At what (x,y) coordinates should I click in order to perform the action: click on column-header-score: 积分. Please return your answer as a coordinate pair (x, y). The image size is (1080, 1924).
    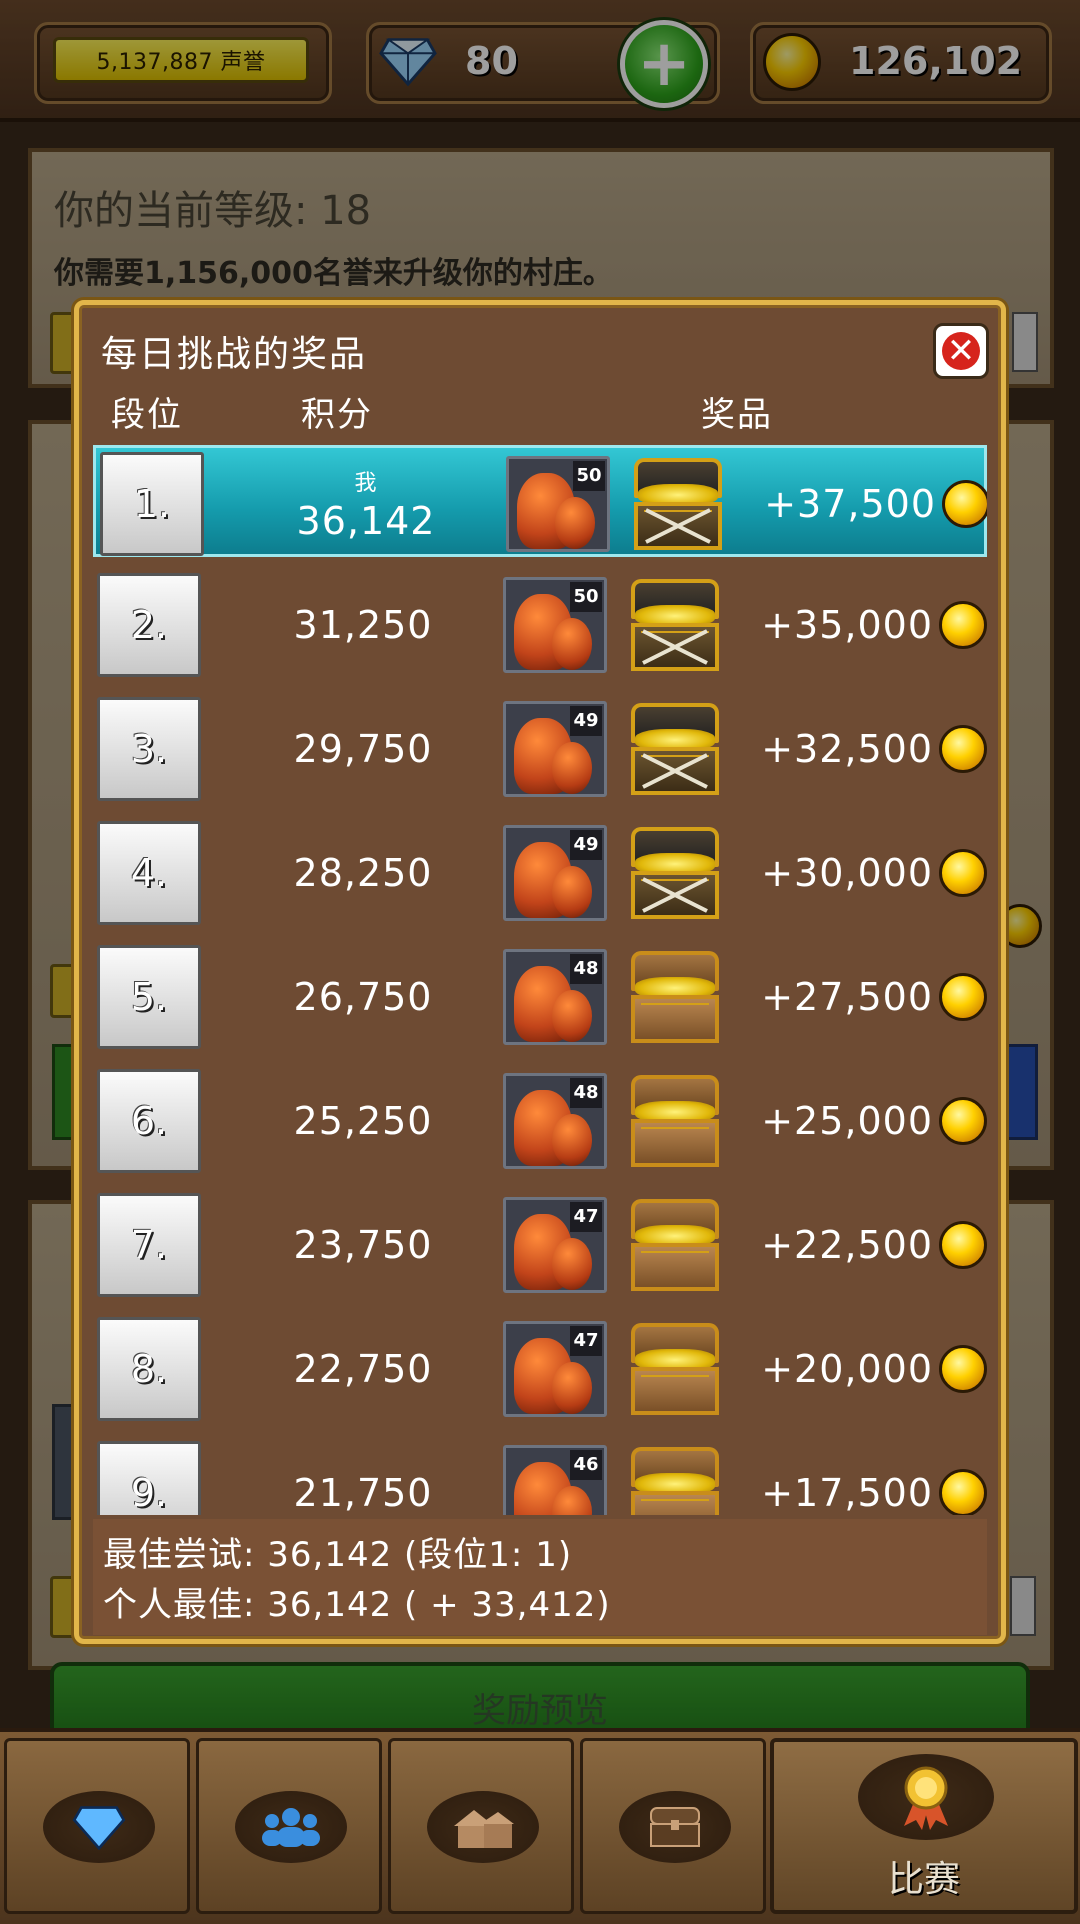
    Looking at the image, I should click on (337, 415).